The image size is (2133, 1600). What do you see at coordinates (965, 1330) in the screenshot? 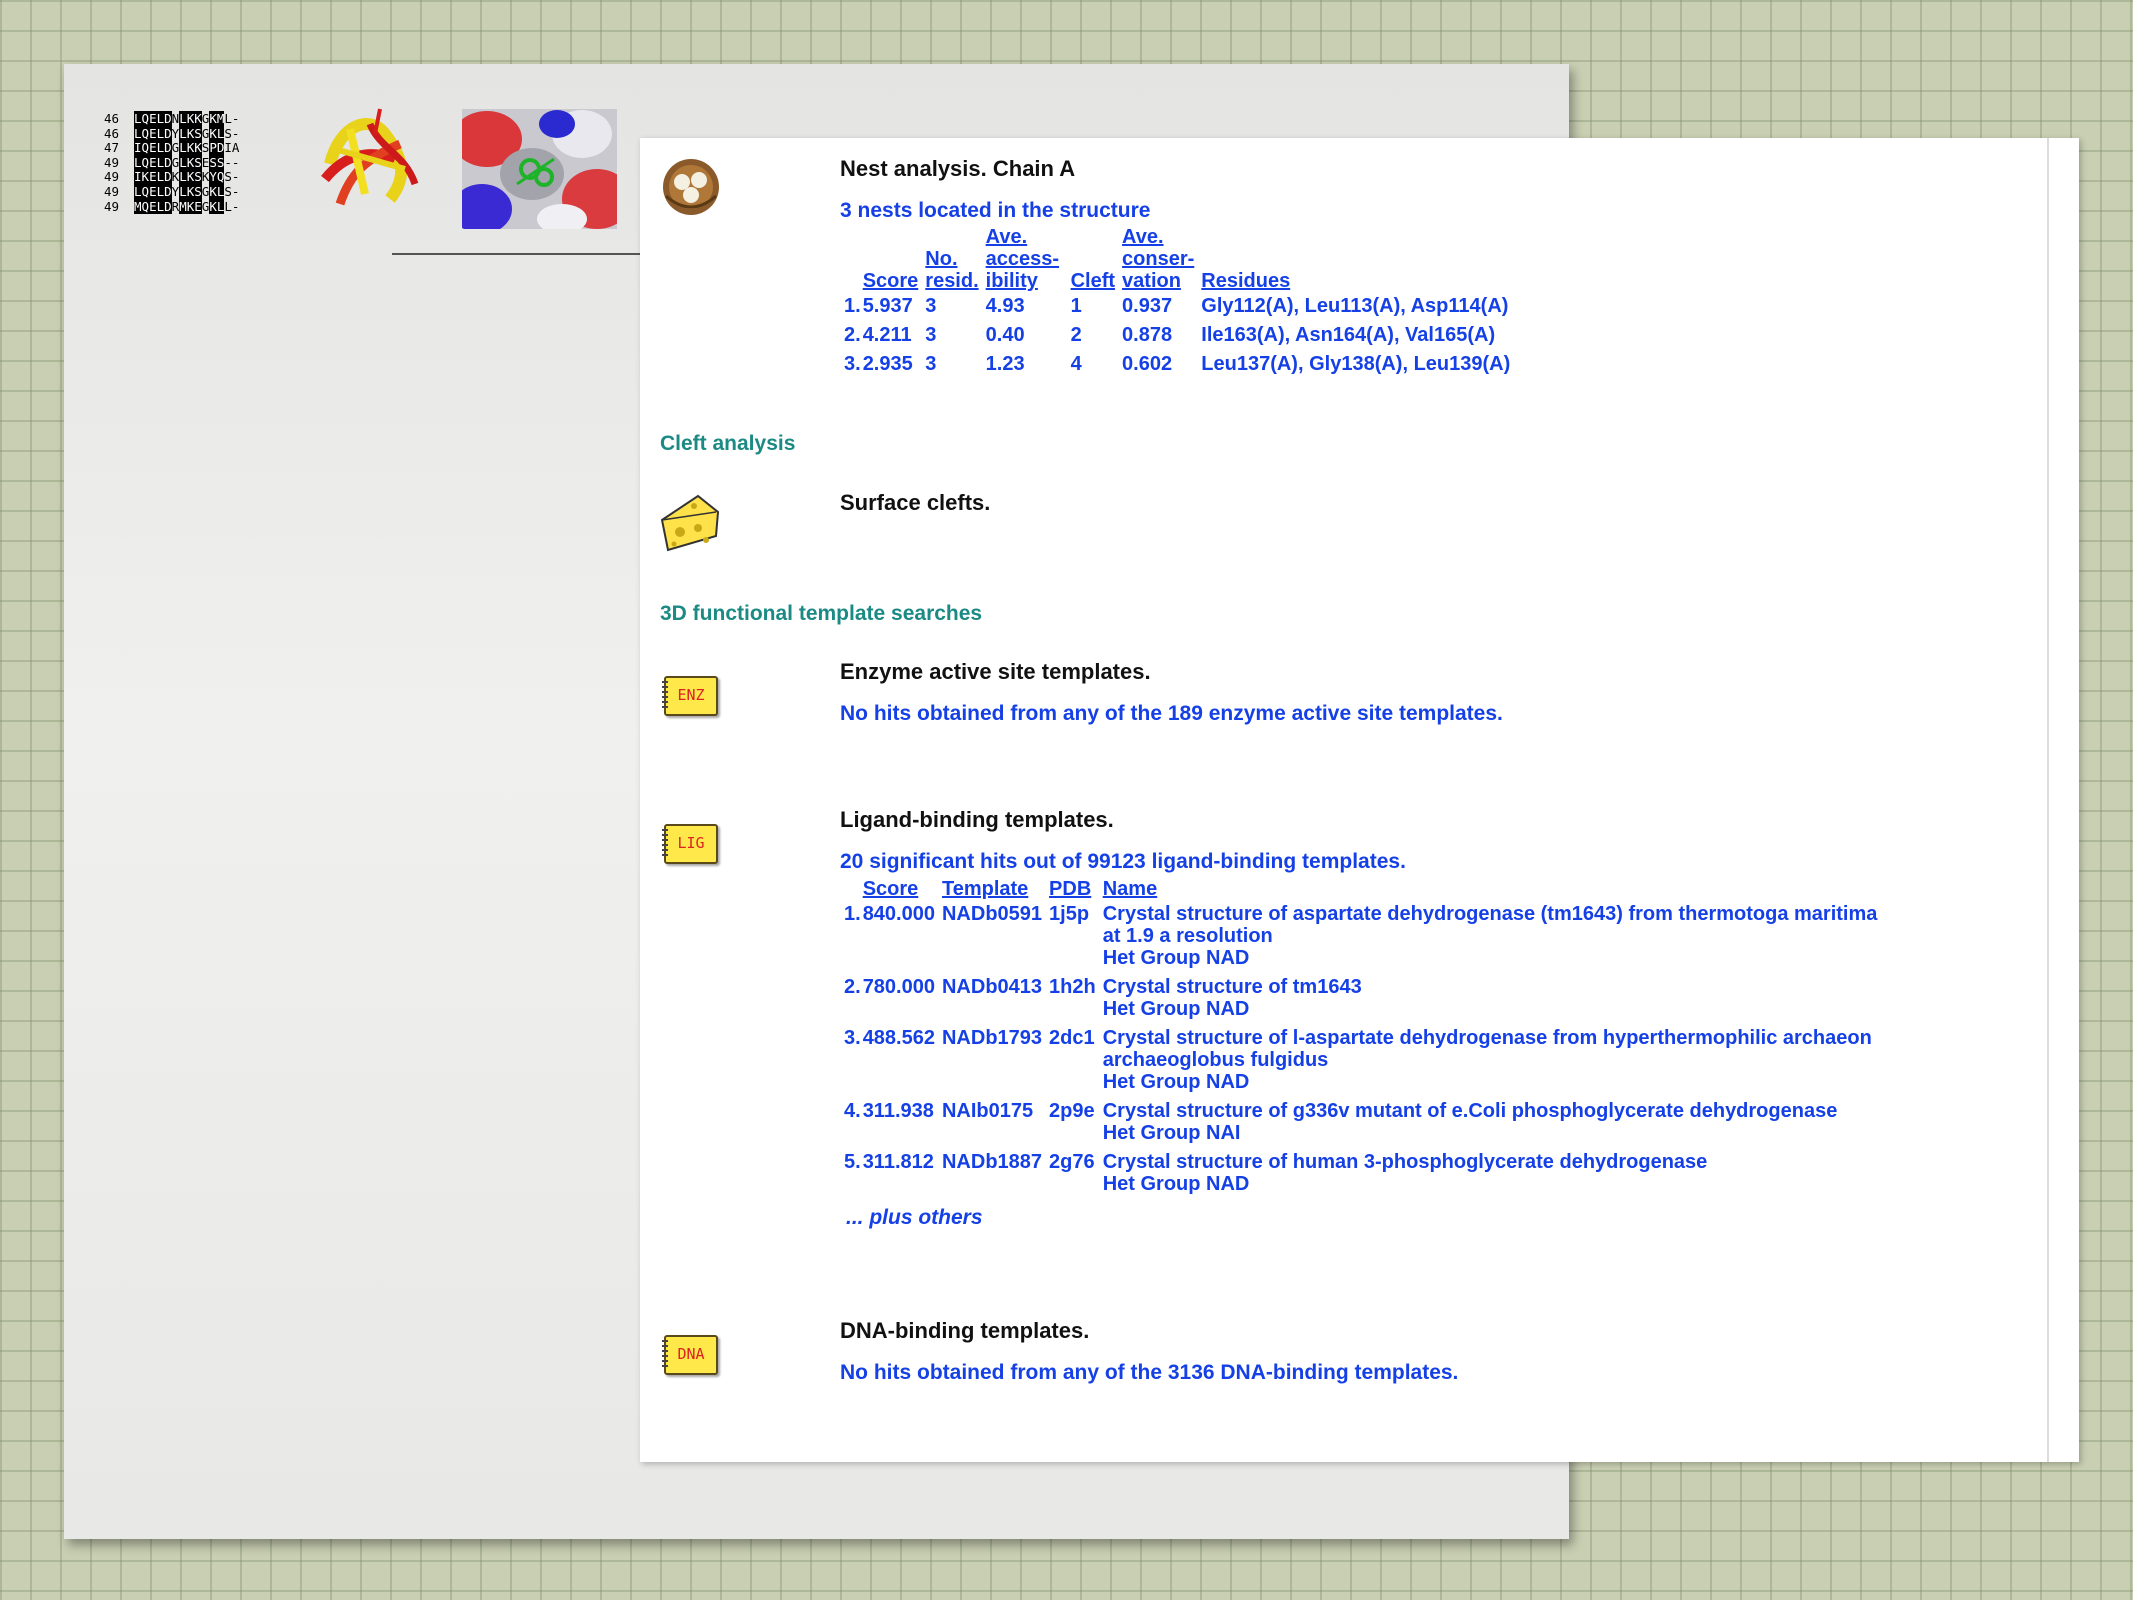
I see `dna-heading: DNA-binding templates.` at bounding box center [965, 1330].